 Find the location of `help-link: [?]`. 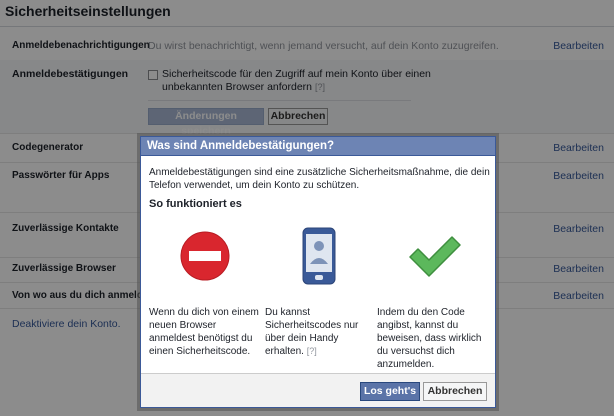

help-link: [?] is located at coordinates (312, 351).